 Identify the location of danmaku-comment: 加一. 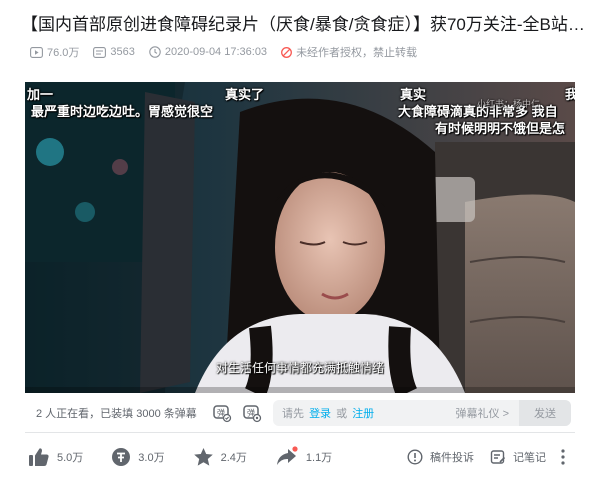
(40, 94).